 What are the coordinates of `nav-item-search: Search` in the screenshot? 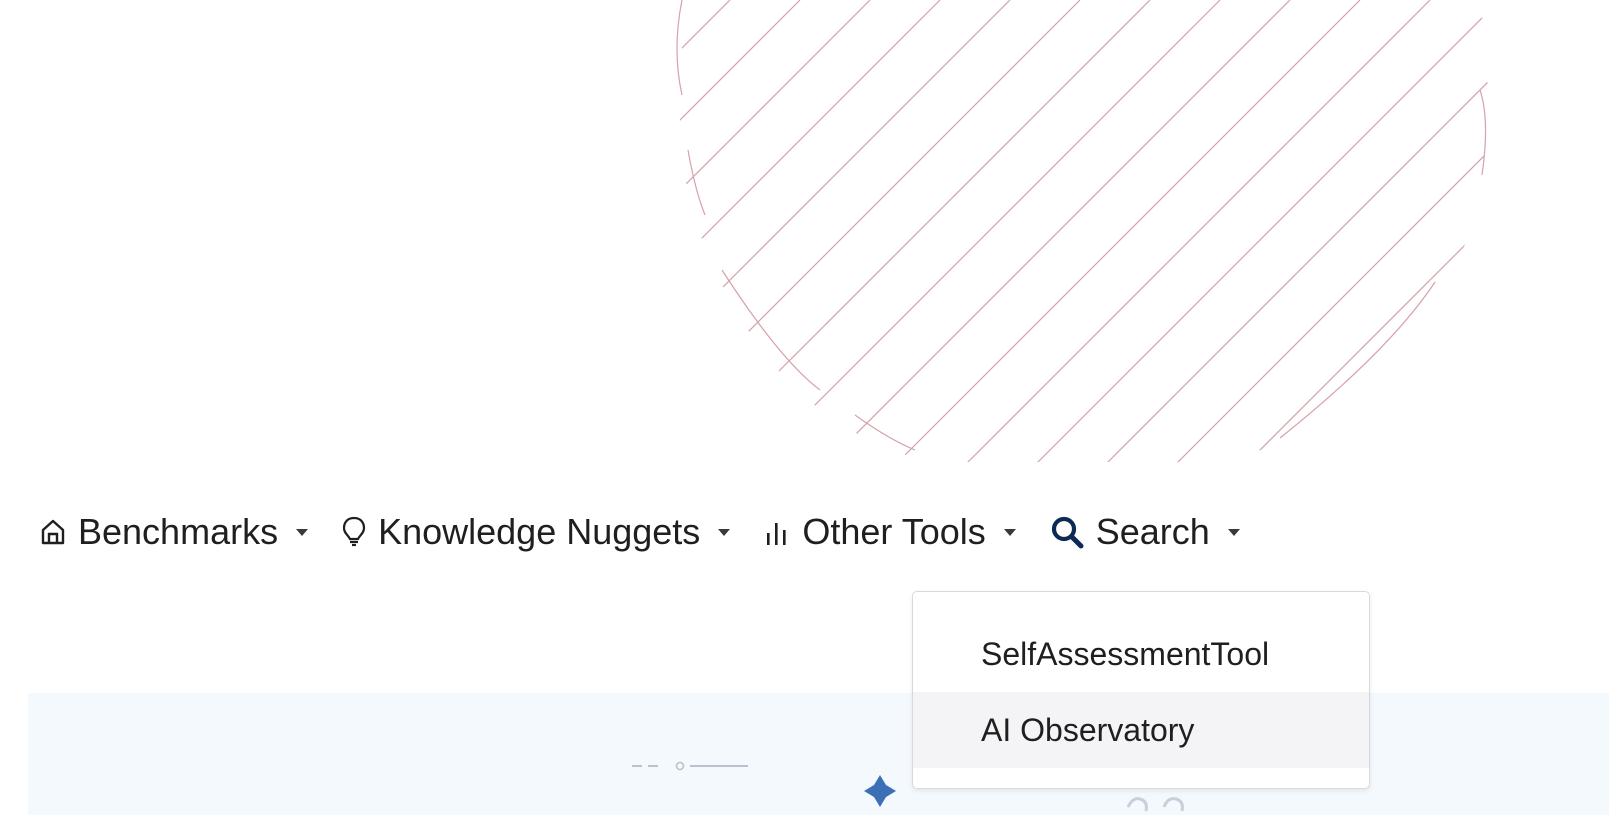 It's located at (1145, 532).